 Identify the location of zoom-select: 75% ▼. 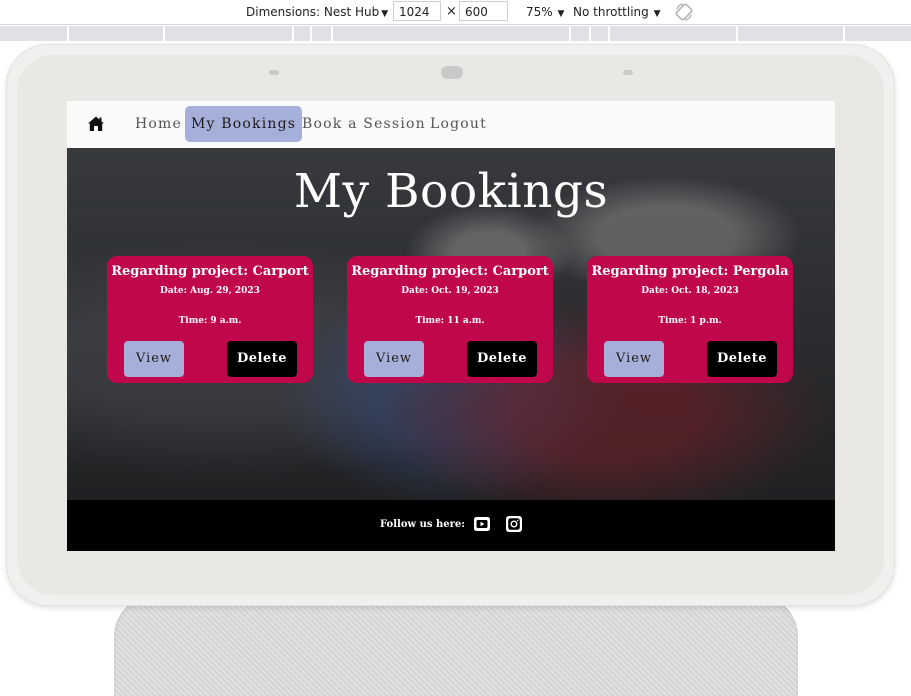
(545, 12).